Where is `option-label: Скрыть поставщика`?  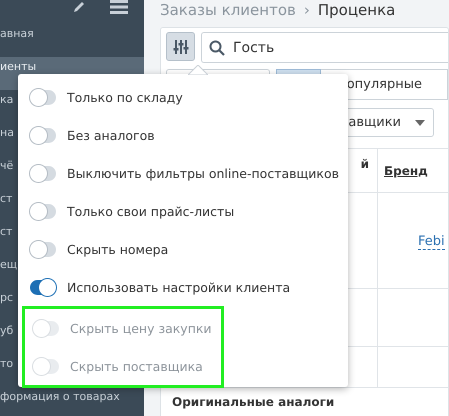
option-label: Скрыть поставщика is located at coordinates (136, 366).